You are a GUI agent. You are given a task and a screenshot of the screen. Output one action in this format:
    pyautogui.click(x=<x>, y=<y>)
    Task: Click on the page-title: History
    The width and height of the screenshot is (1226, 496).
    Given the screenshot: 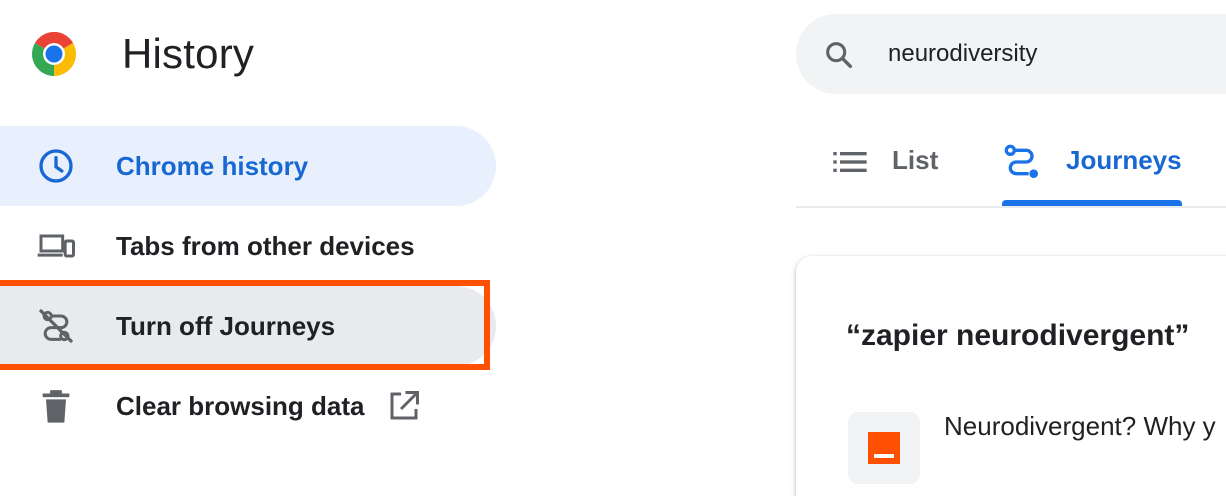 What is the action you would take?
    pyautogui.click(x=188, y=53)
    